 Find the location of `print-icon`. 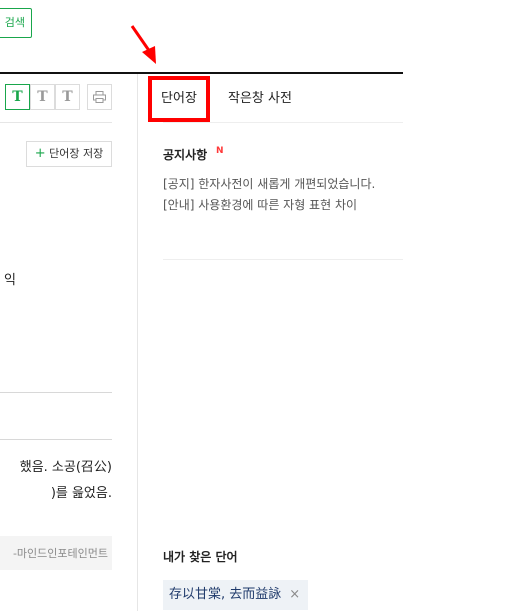

print-icon is located at coordinates (99, 97).